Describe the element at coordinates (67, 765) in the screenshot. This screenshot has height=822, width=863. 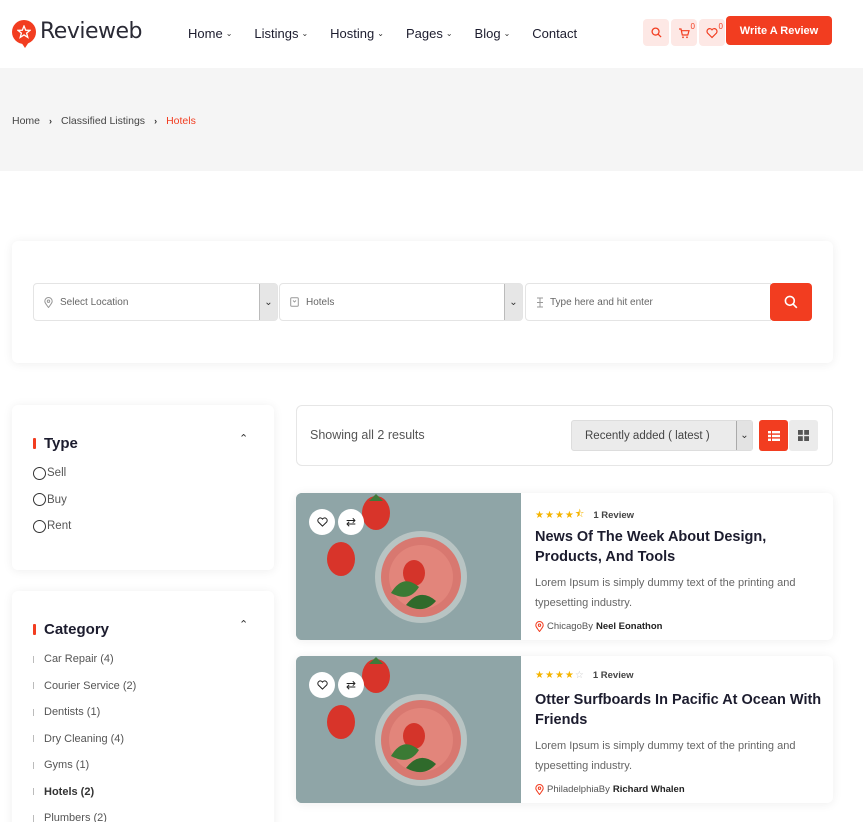
I see `category-label: Gyms (1)` at that location.